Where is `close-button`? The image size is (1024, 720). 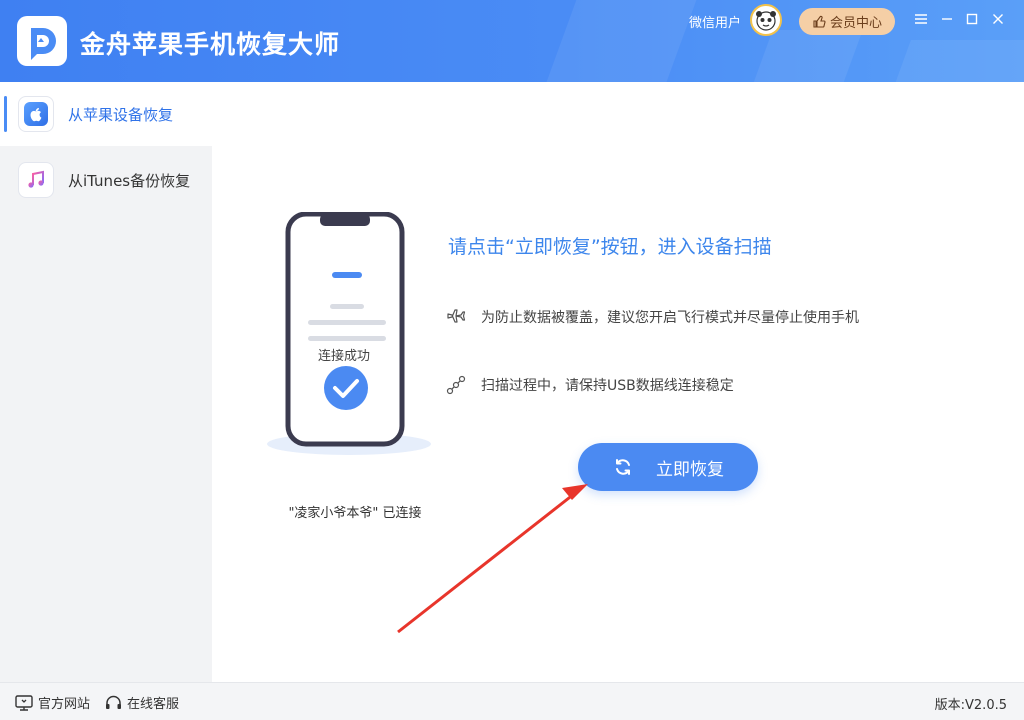
close-button is located at coordinates (998, 19).